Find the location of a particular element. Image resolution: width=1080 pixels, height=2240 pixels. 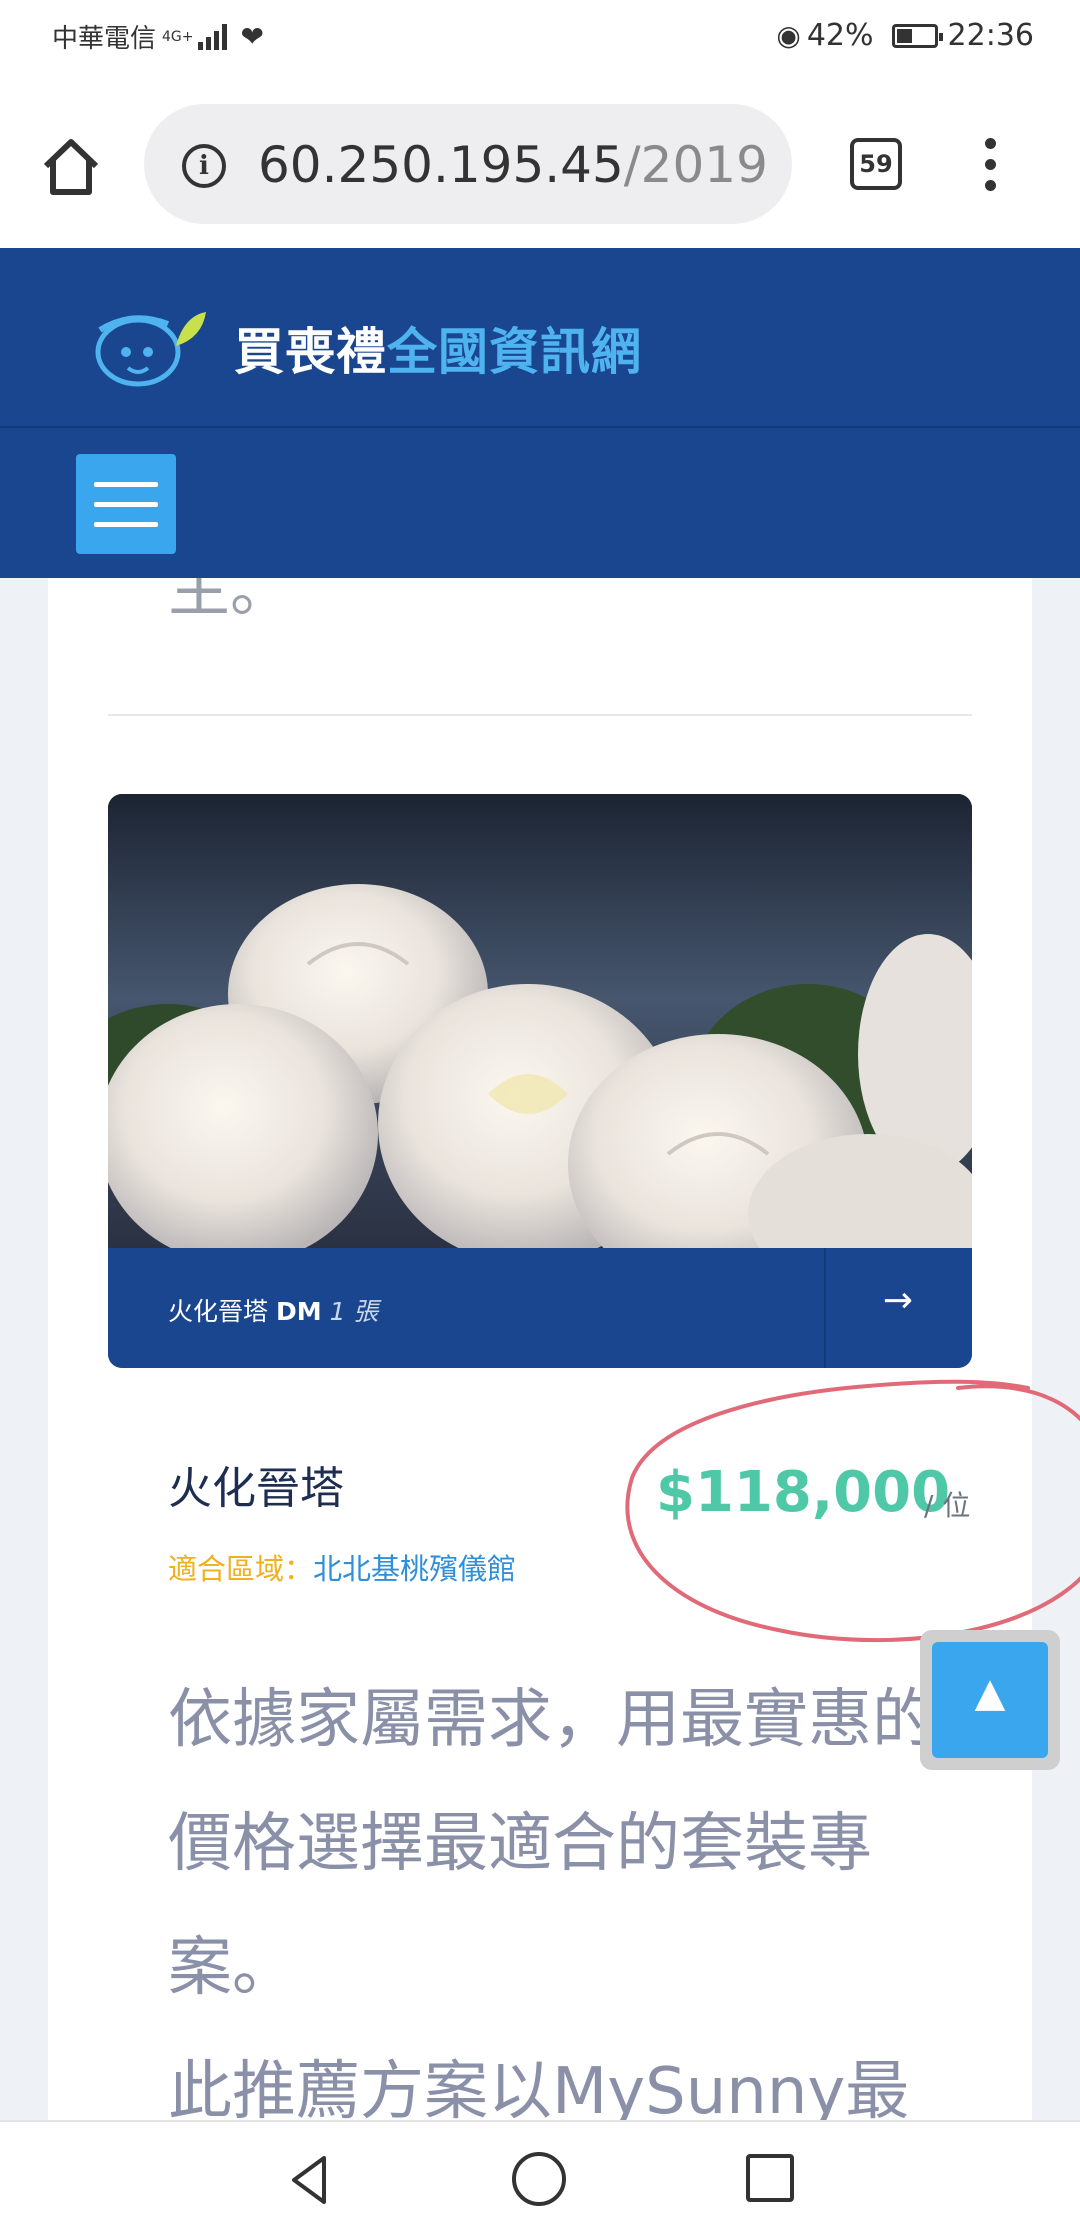

system-navigation-bar is located at coordinates (540, 2180).